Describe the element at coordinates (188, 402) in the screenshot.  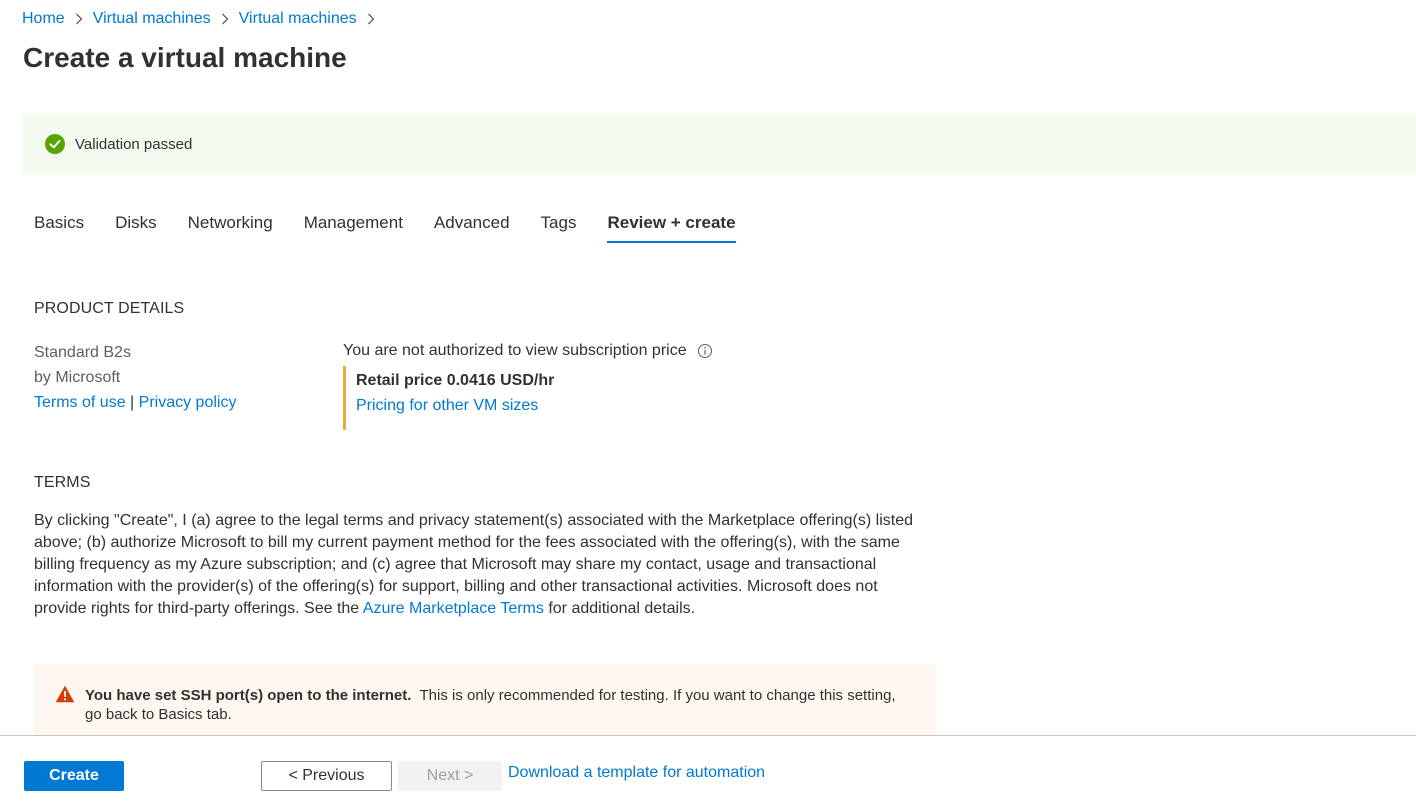
I see `privacy-policy-link: Privacy policy` at that location.